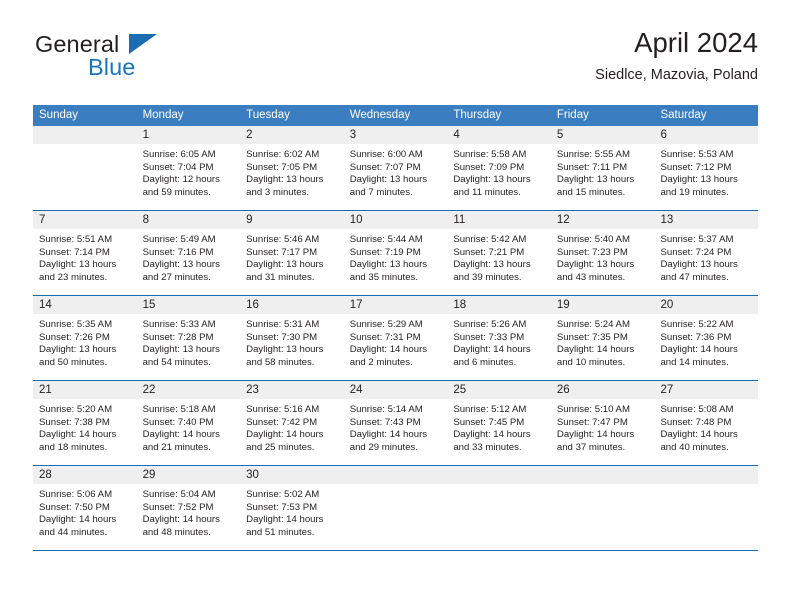  What do you see at coordinates (460, 305) in the screenshot?
I see `day-number: 18` at bounding box center [460, 305].